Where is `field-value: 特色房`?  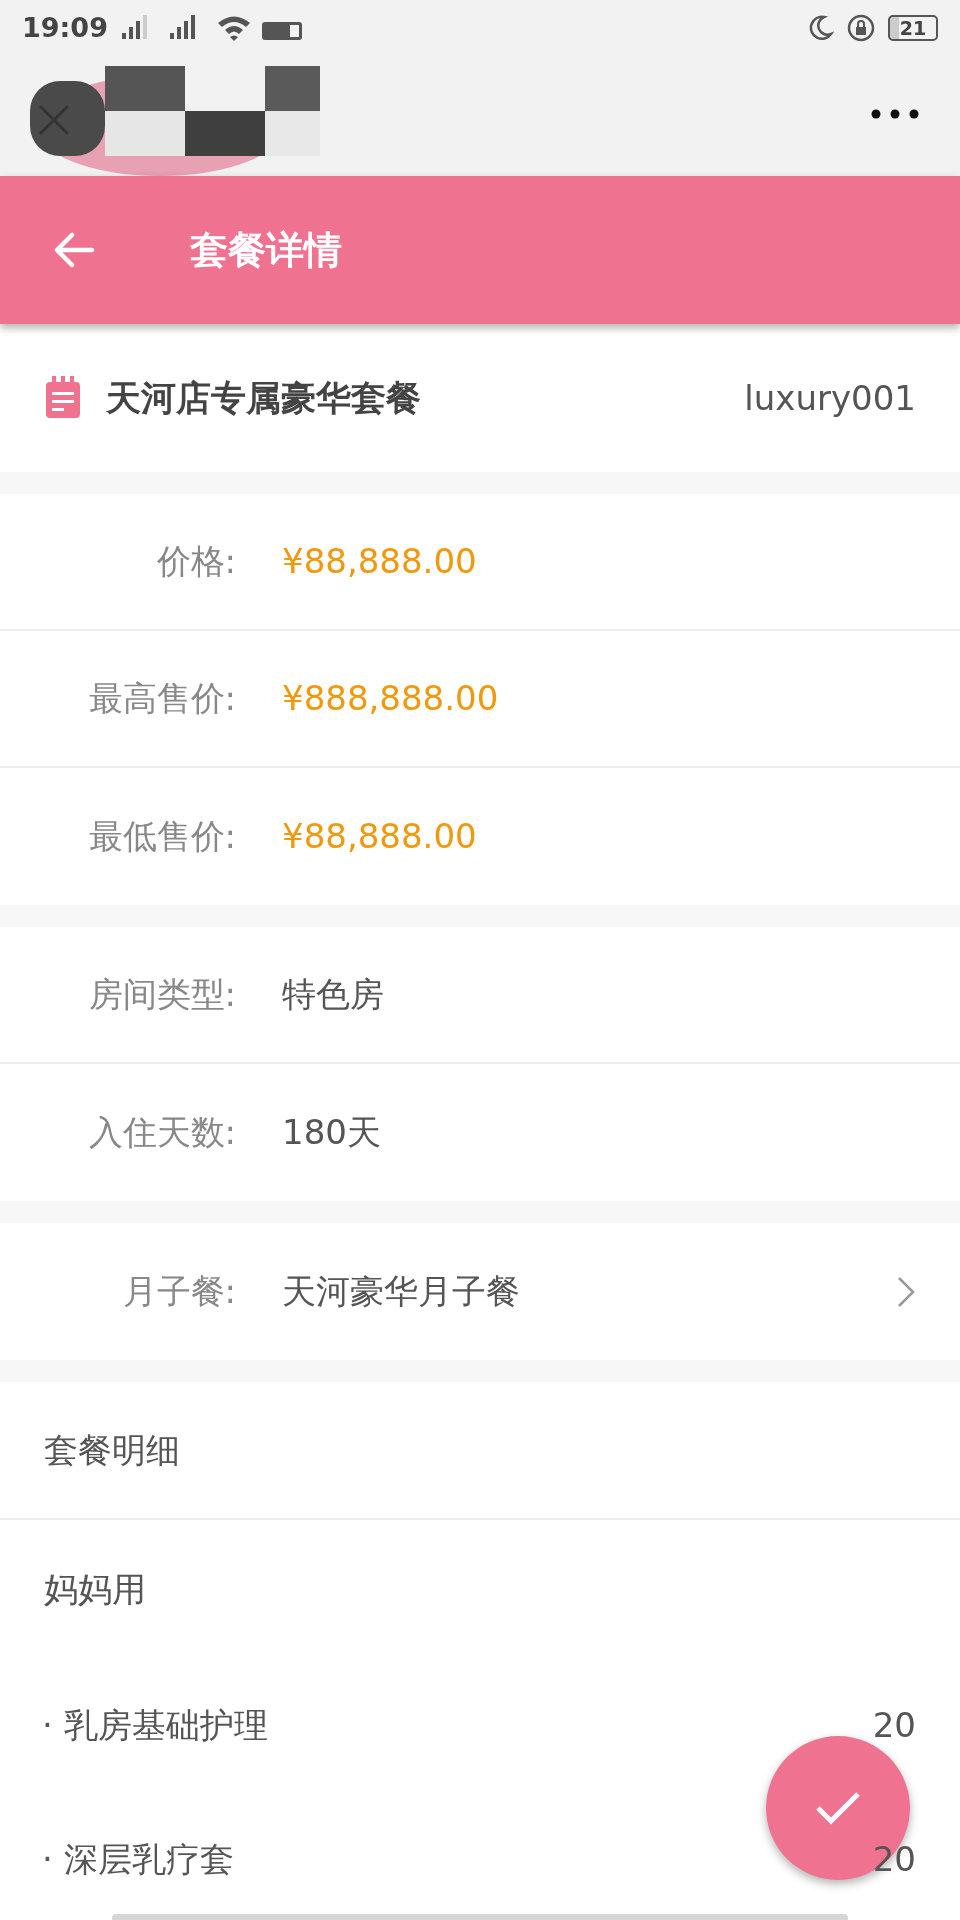
field-value: 特色房 is located at coordinates (333, 994).